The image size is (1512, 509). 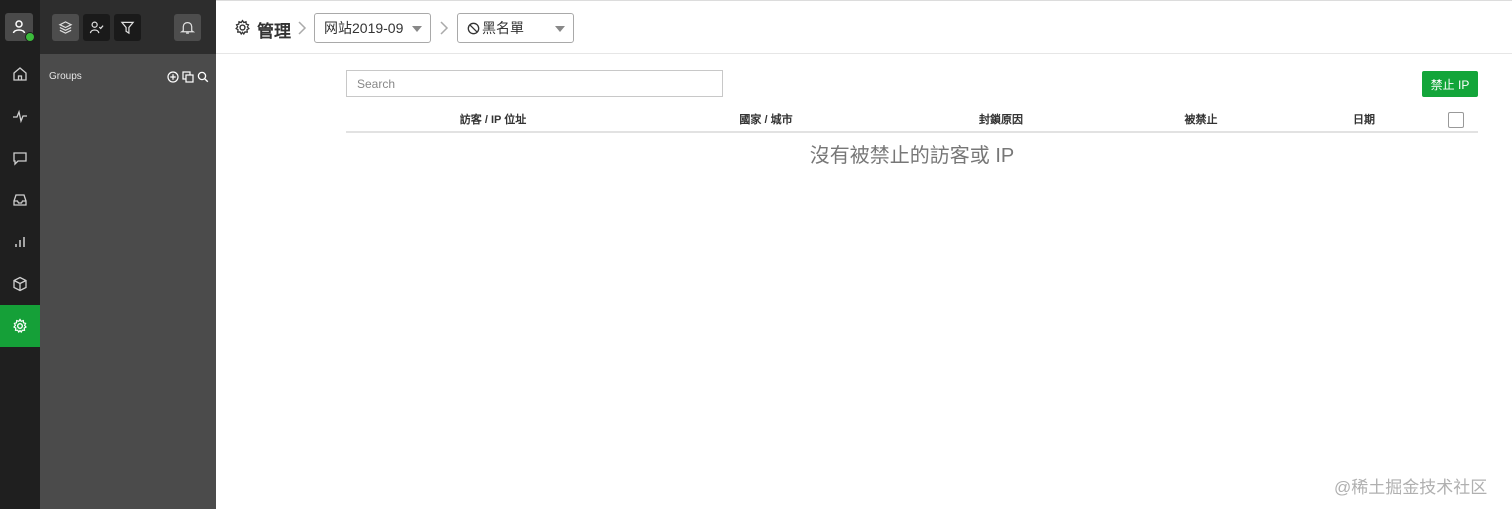 I want to click on nav-settings, so click(x=20, y=326).